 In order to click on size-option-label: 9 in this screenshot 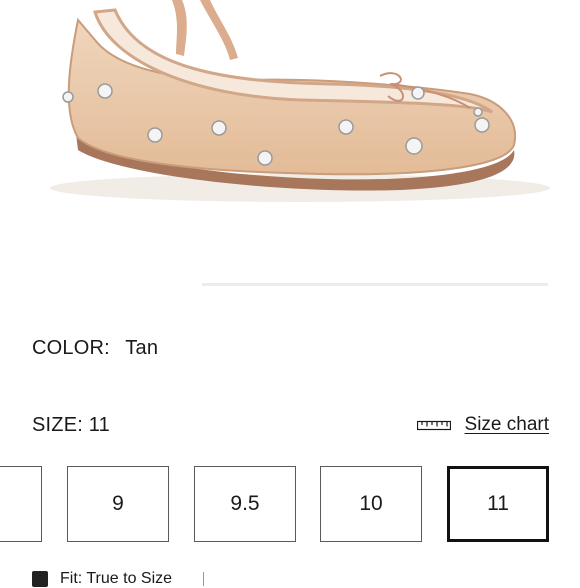, I will do `click(118, 503)`.